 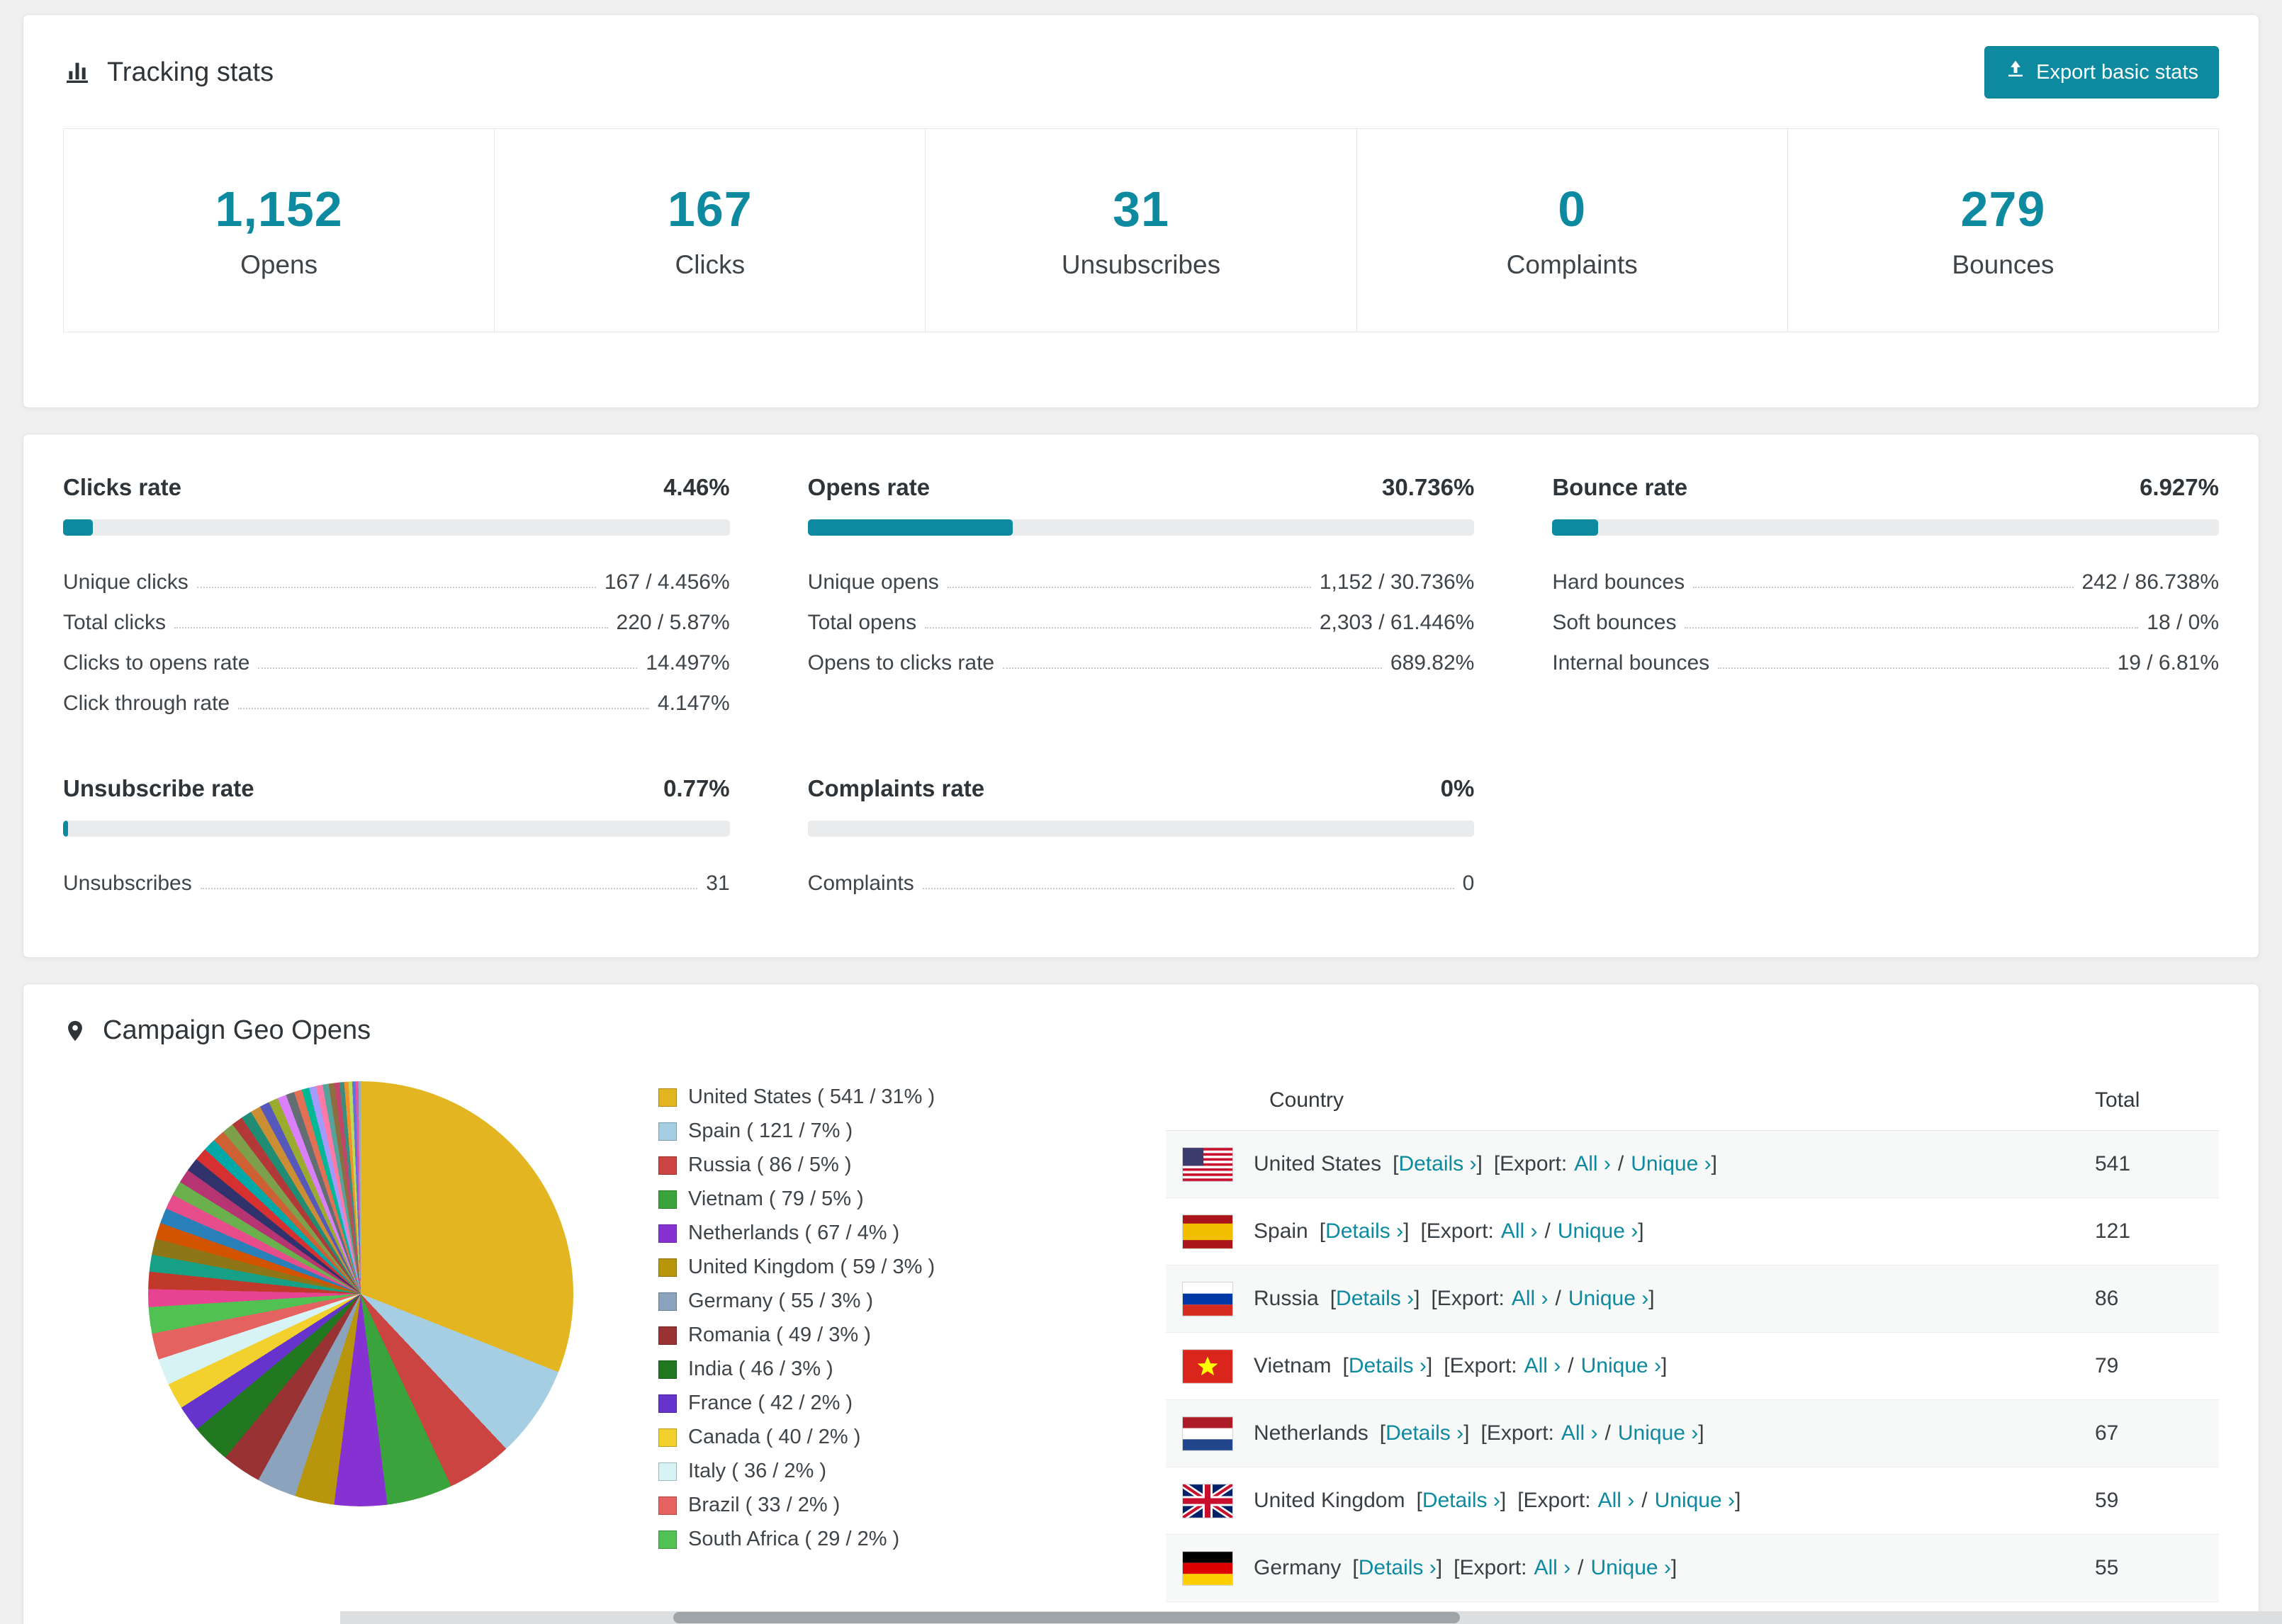 I want to click on rate-detail-value: 4.147%, so click(x=694, y=703).